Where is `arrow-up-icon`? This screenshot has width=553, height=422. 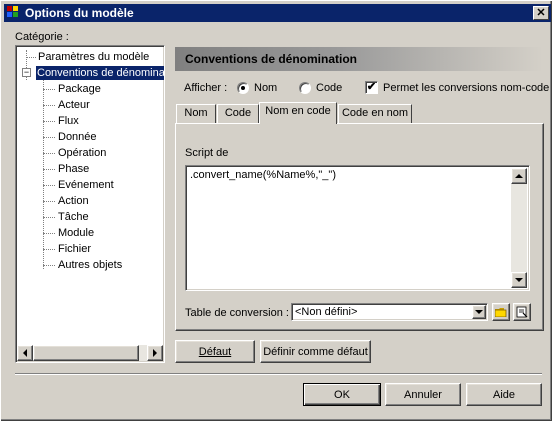 arrow-up-icon is located at coordinates (519, 176).